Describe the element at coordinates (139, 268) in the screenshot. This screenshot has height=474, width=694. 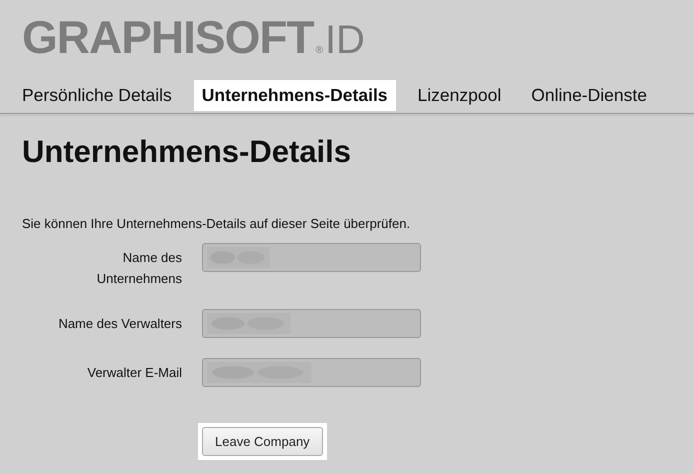
I see `field-label: Name des Unternehmens` at that location.